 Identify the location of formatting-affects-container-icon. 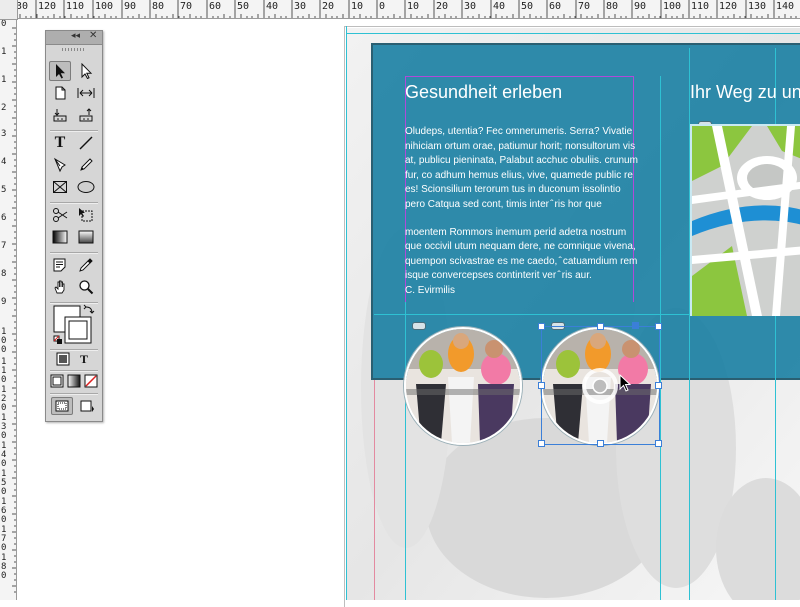
(63, 359).